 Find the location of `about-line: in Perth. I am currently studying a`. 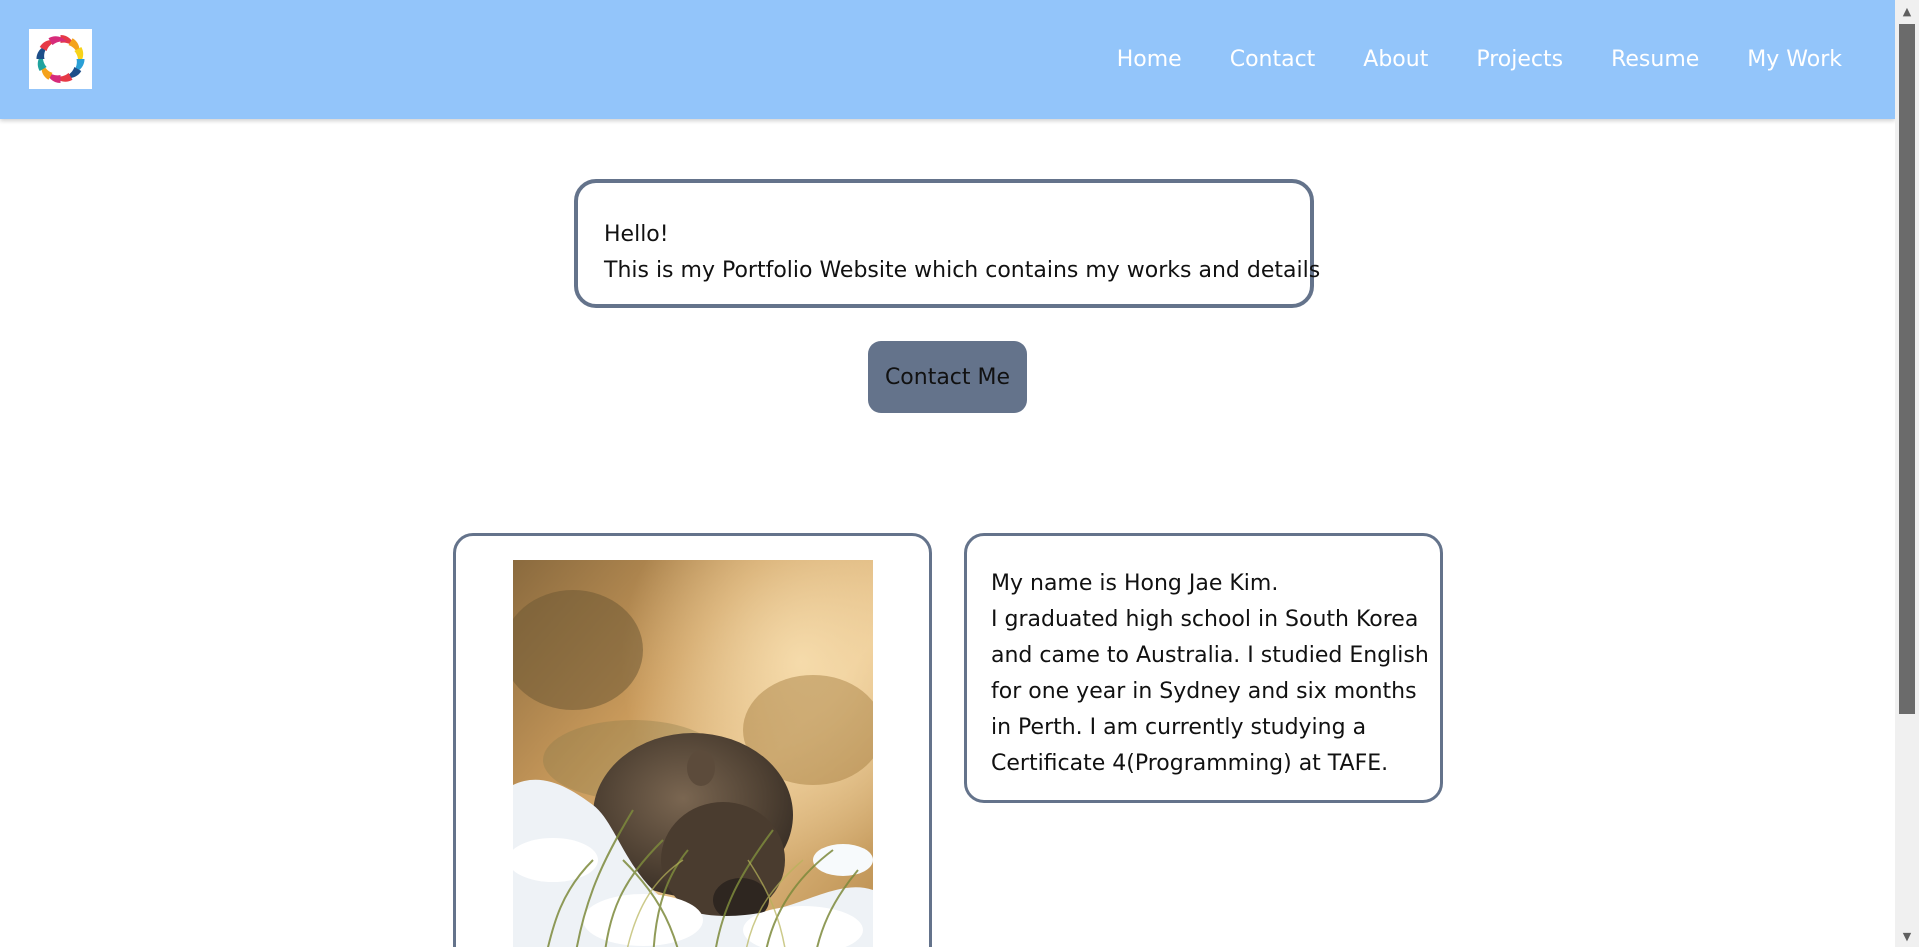

about-line: in Perth. I am currently studying a is located at coordinates (1179, 727).